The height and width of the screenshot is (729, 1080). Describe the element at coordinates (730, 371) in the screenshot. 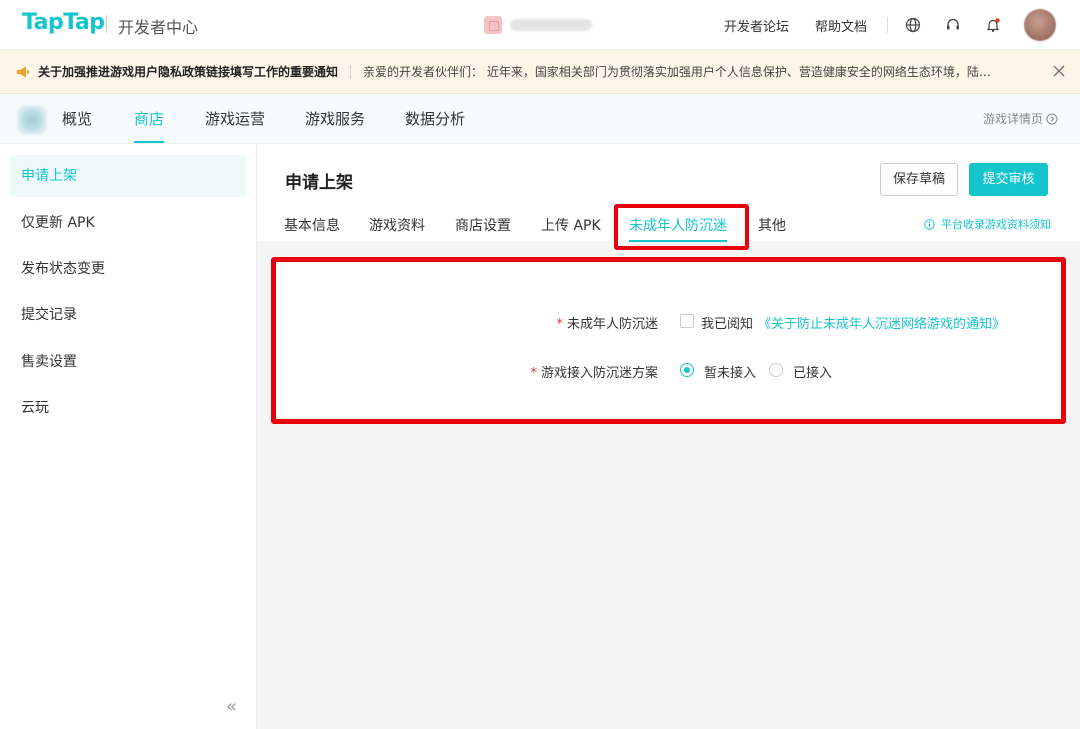

I see `radio-not-integrated-label: 暂未接入` at that location.